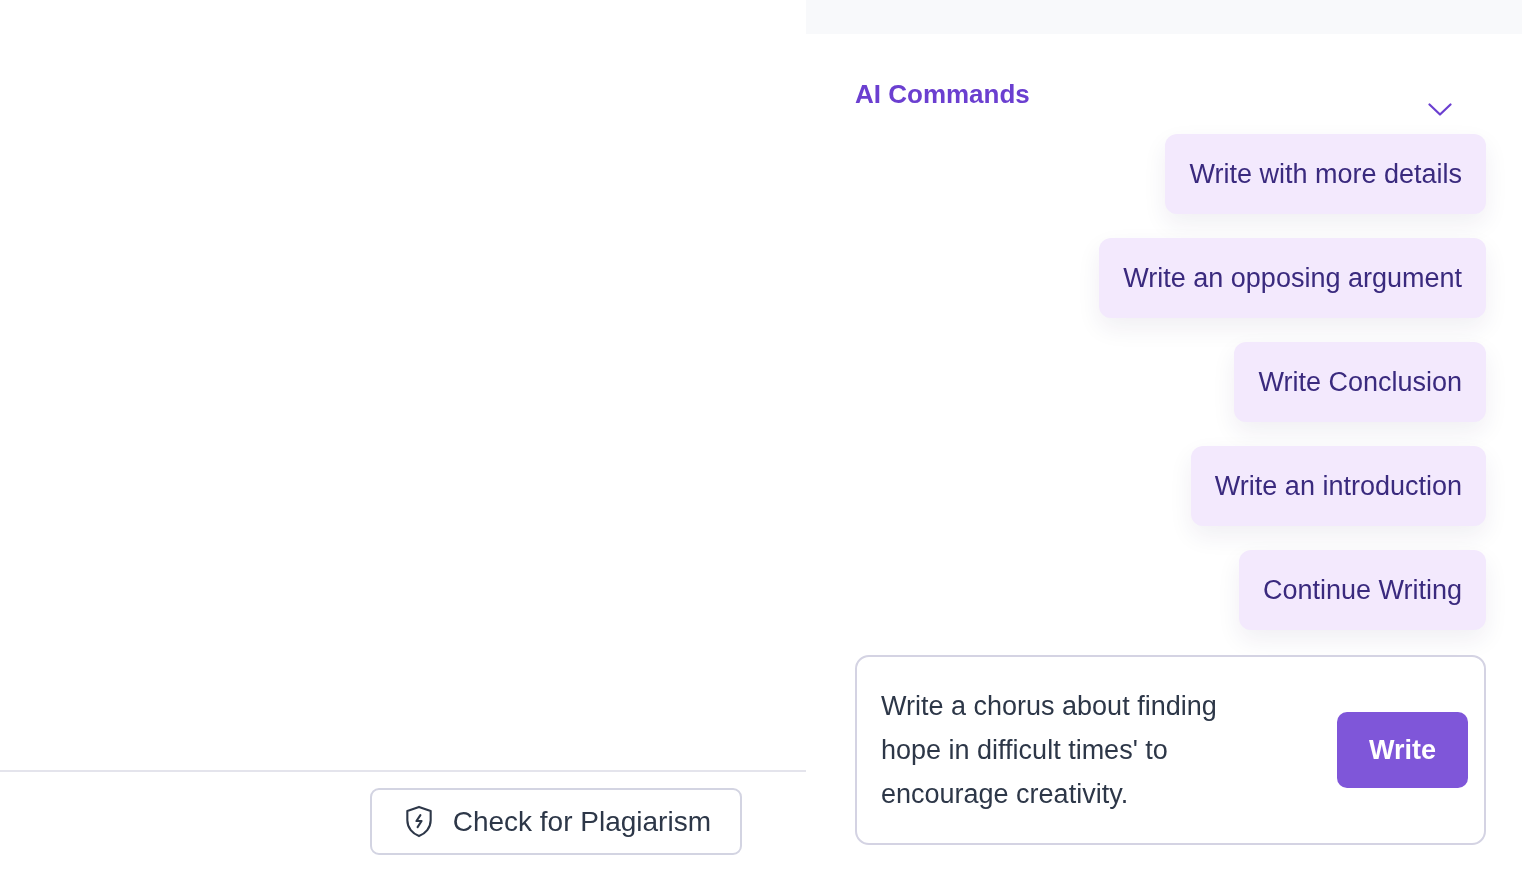  Describe the element at coordinates (418, 821) in the screenshot. I see `shield-bolt-icon` at that location.